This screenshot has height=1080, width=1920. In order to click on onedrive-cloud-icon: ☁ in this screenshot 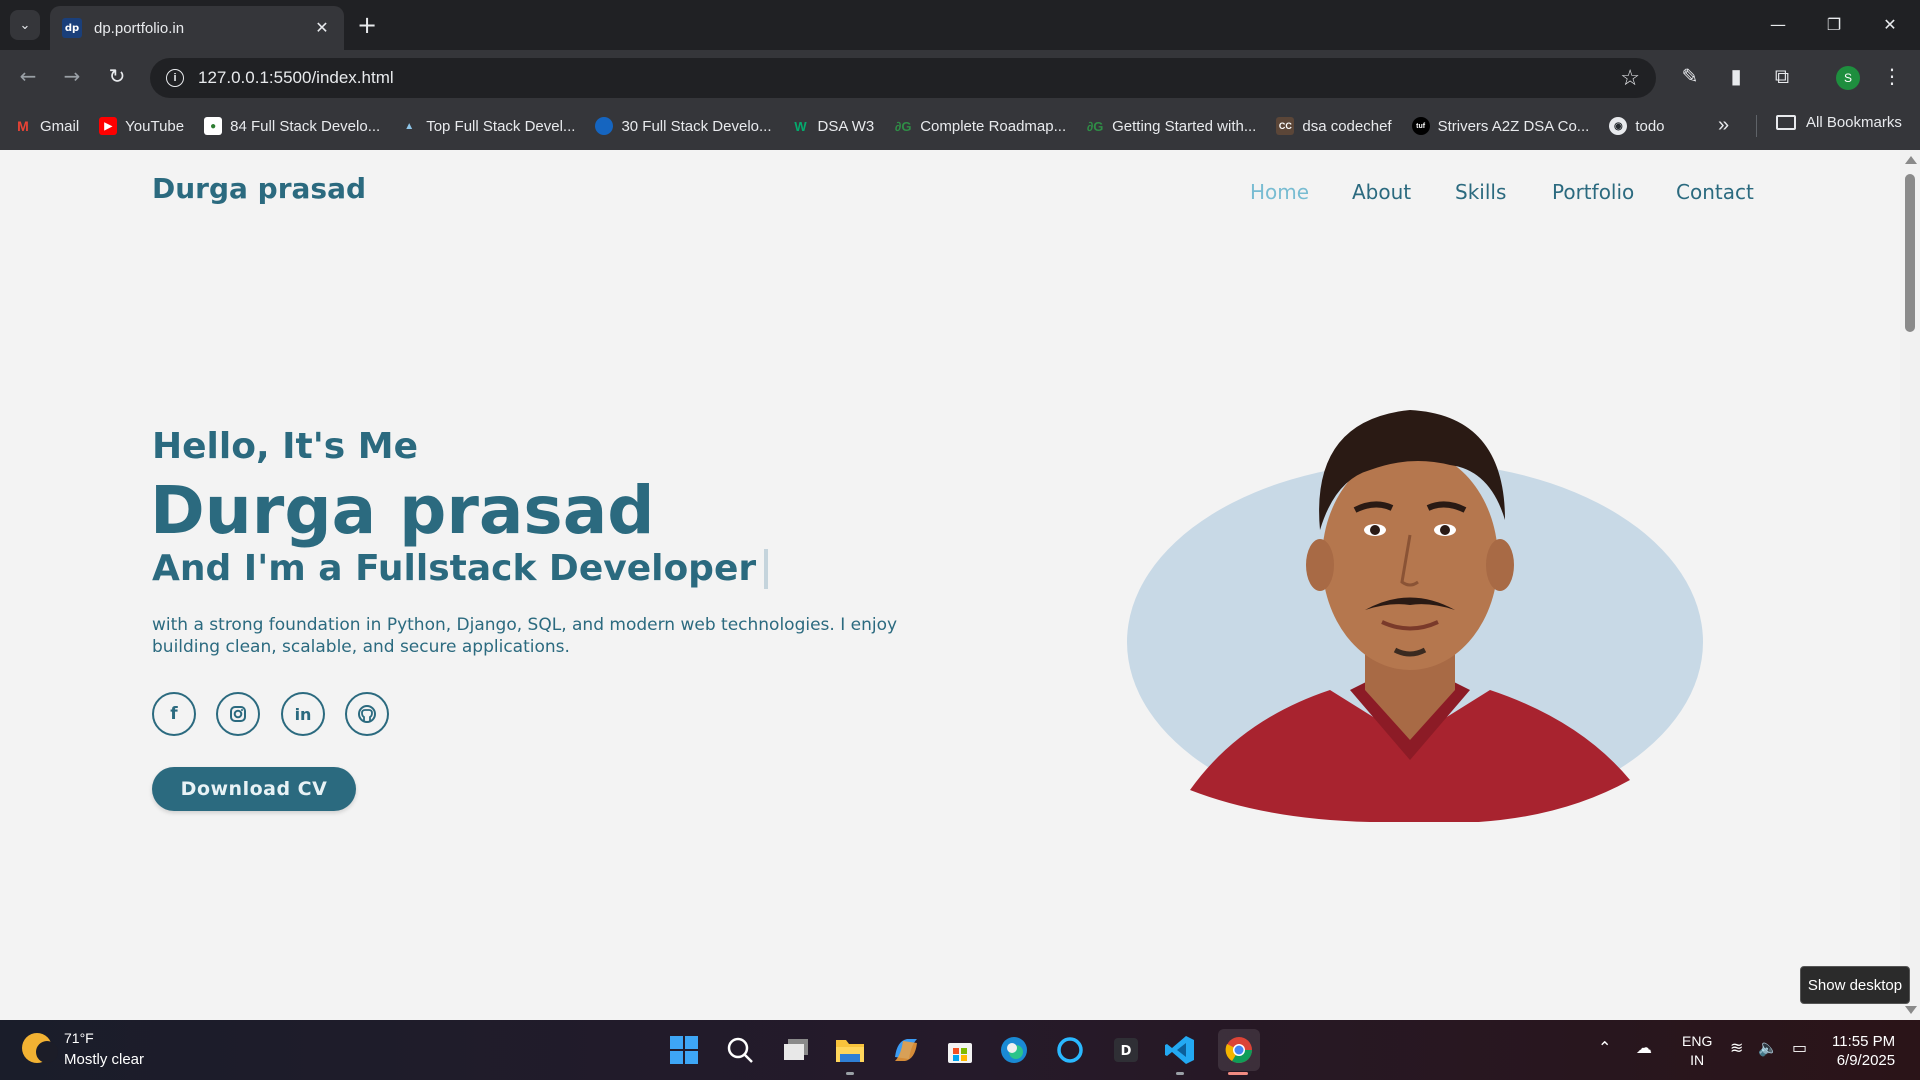, I will do `click(1644, 1047)`.